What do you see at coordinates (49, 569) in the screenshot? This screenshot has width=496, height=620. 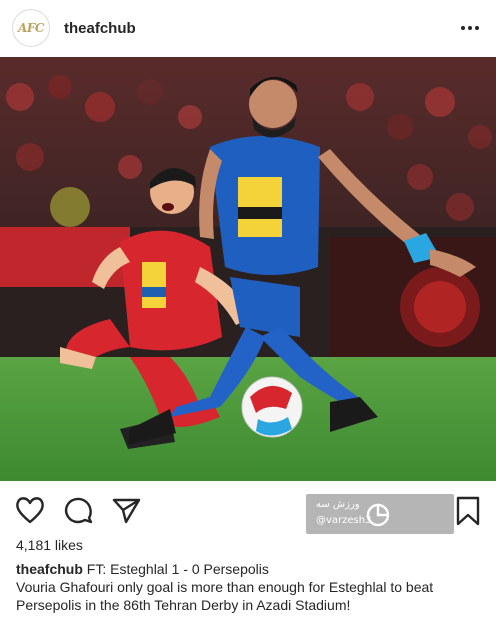 I see `caption-username: theafchub` at bounding box center [49, 569].